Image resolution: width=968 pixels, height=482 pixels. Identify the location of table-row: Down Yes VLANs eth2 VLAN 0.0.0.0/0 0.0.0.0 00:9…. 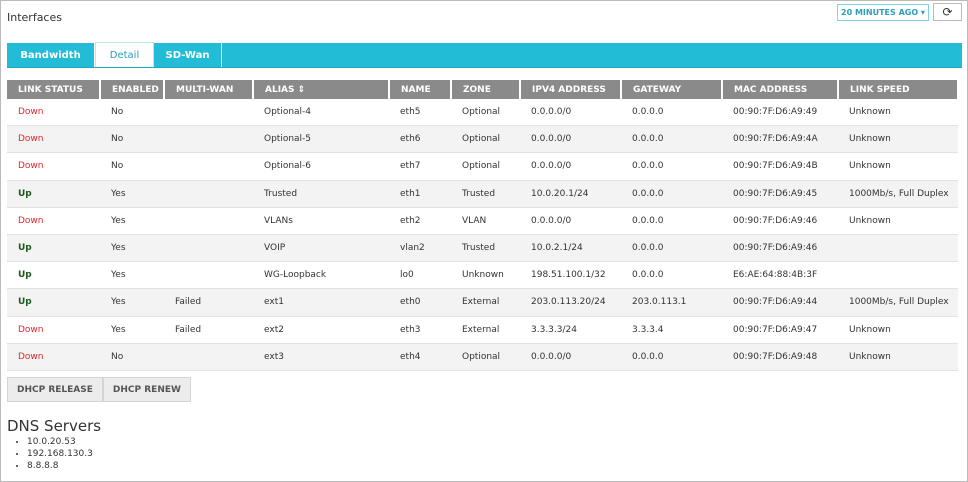
(482, 221).